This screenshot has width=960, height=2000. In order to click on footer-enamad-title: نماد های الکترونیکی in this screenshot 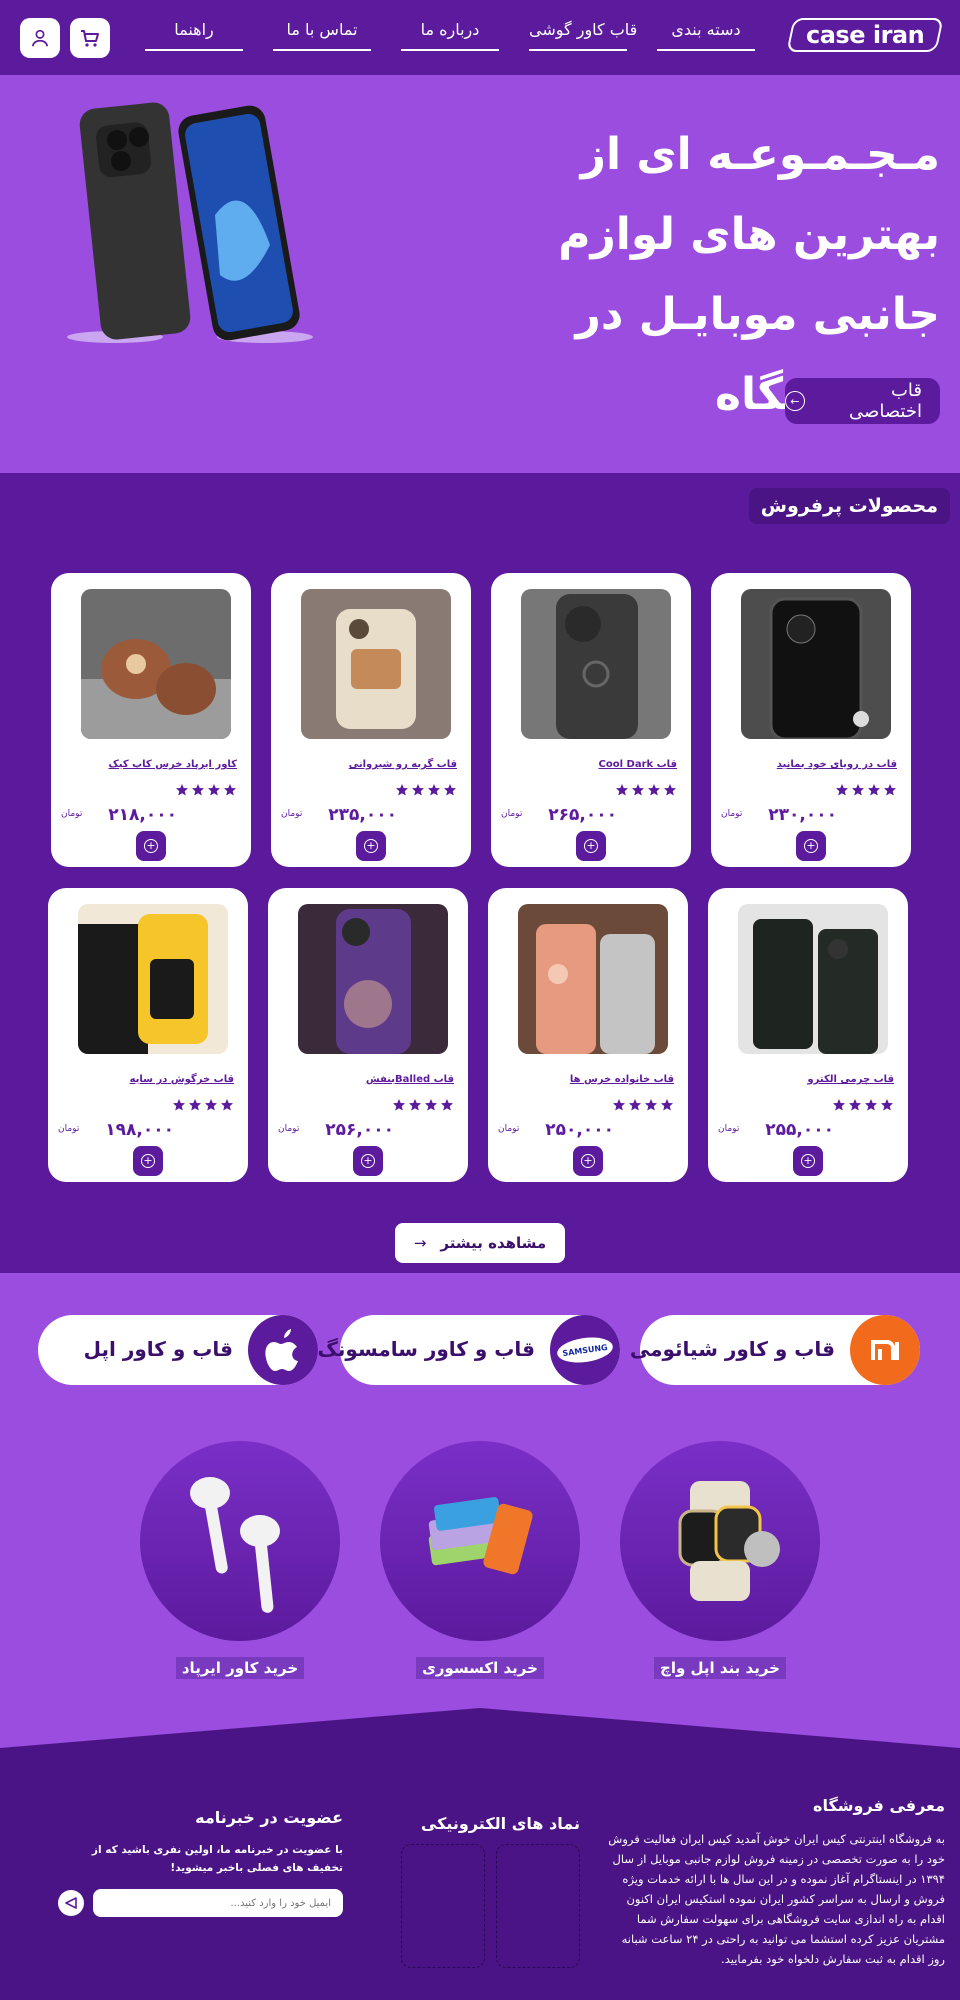, I will do `click(500, 1823)`.